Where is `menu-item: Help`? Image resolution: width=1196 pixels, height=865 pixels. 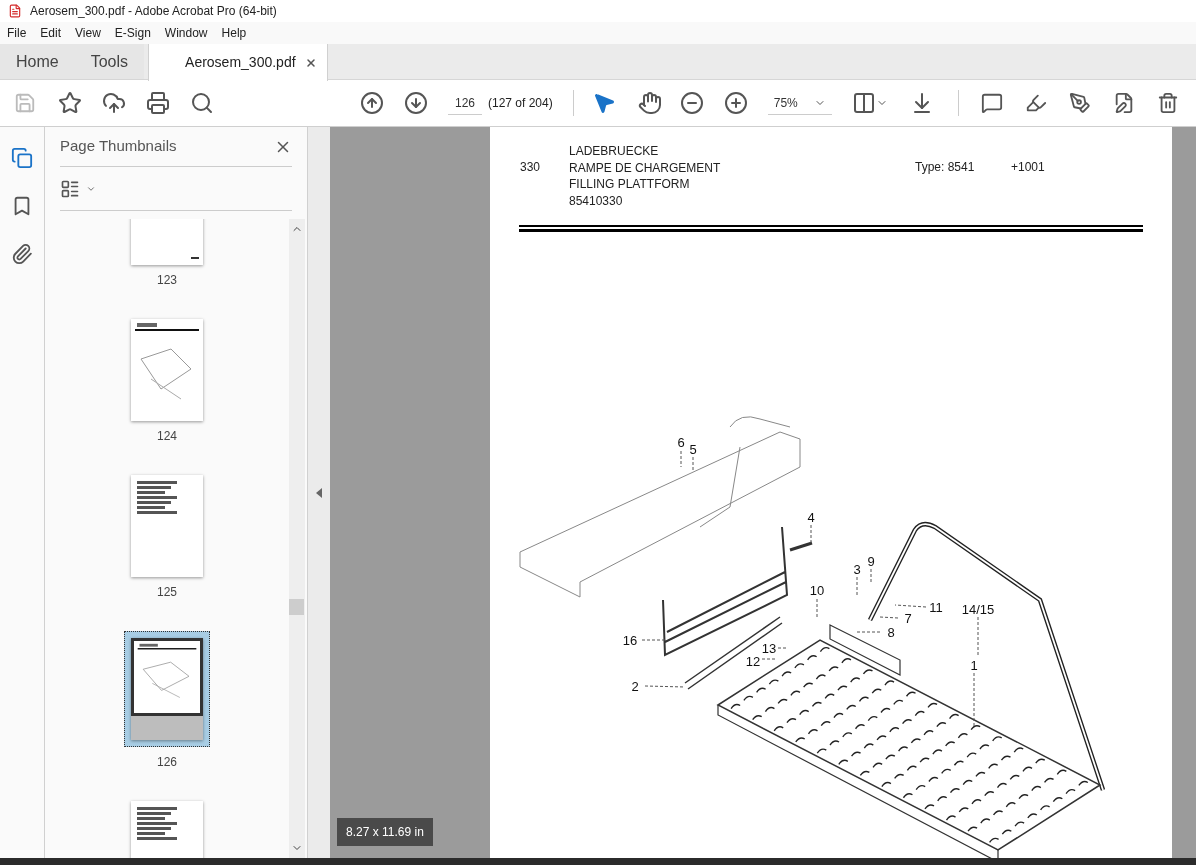 menu-item: Help is located at coordinates (234, 33).